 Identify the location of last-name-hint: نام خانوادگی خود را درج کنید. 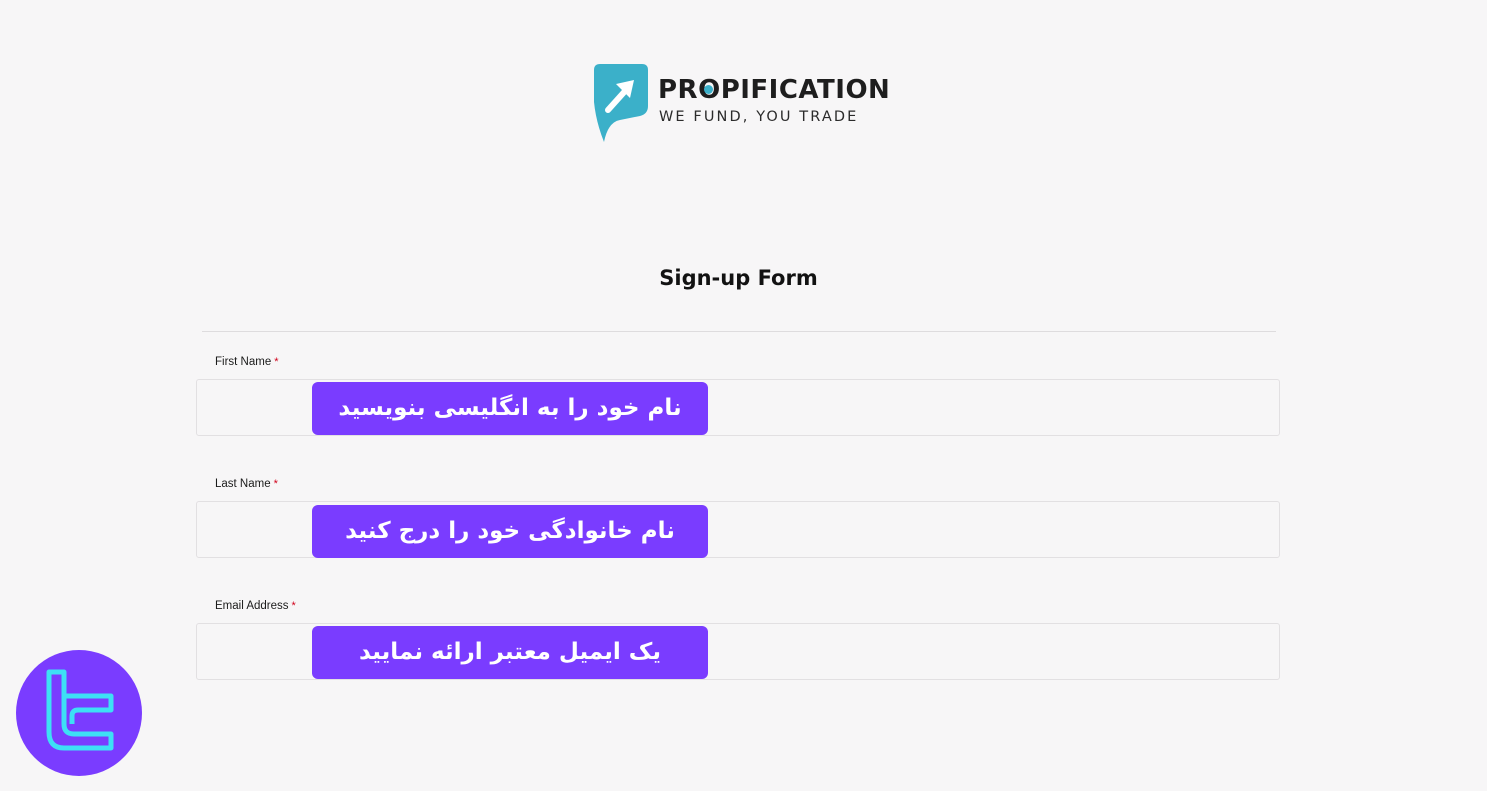
(510, 531).